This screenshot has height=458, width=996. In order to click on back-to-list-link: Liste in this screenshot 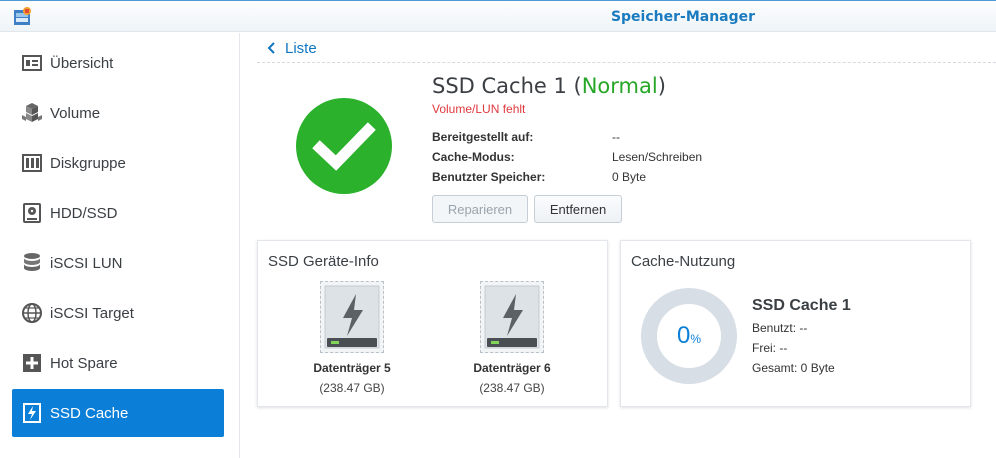, I will do `click(292, 48)`.